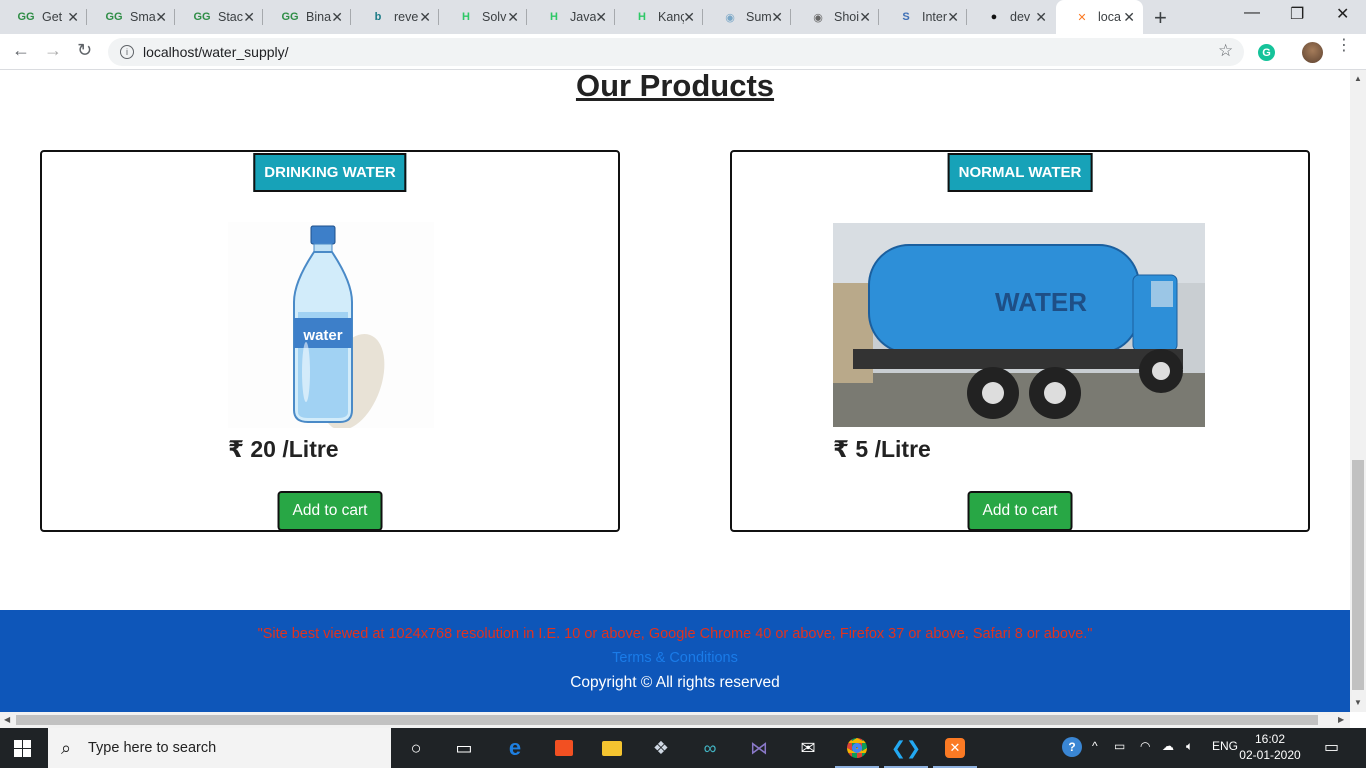  What do you see at coordinates (583, 17) in the screenshot?
I see `tab-title: Java` at bounding box center [583, 17].